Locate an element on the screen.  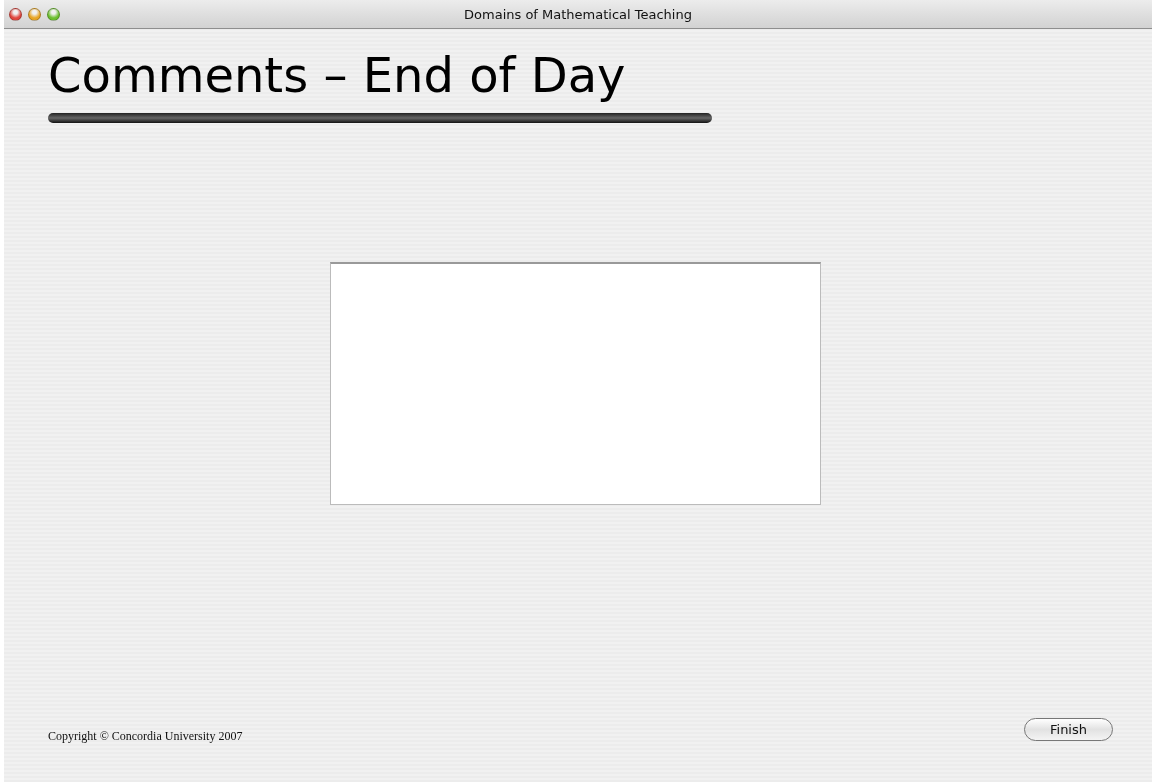
minimize-button is located at coordinates (34, 14).